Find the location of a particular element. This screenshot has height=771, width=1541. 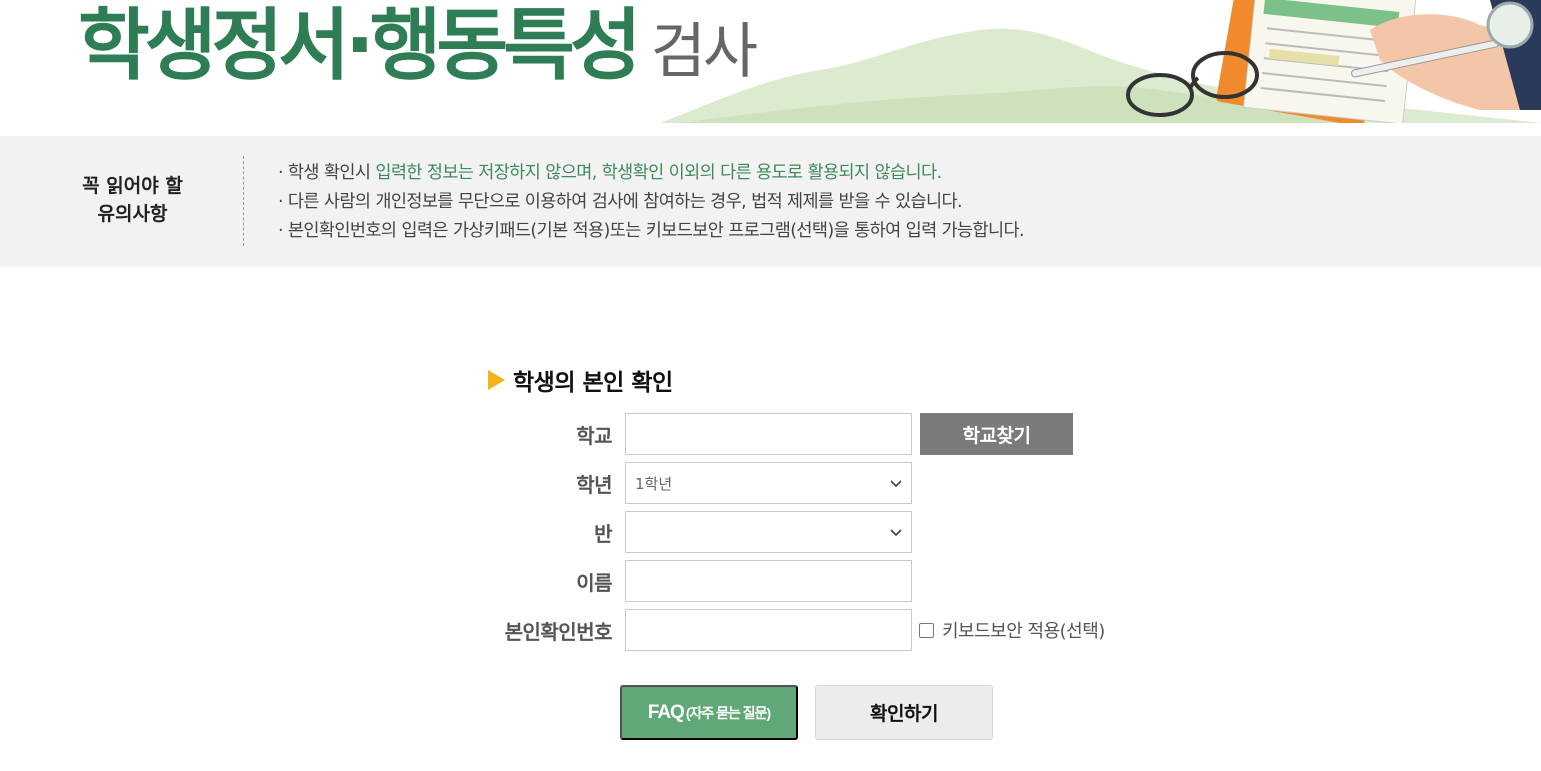

confirm-button: 확인하기 is located at coordinates (904, 712).